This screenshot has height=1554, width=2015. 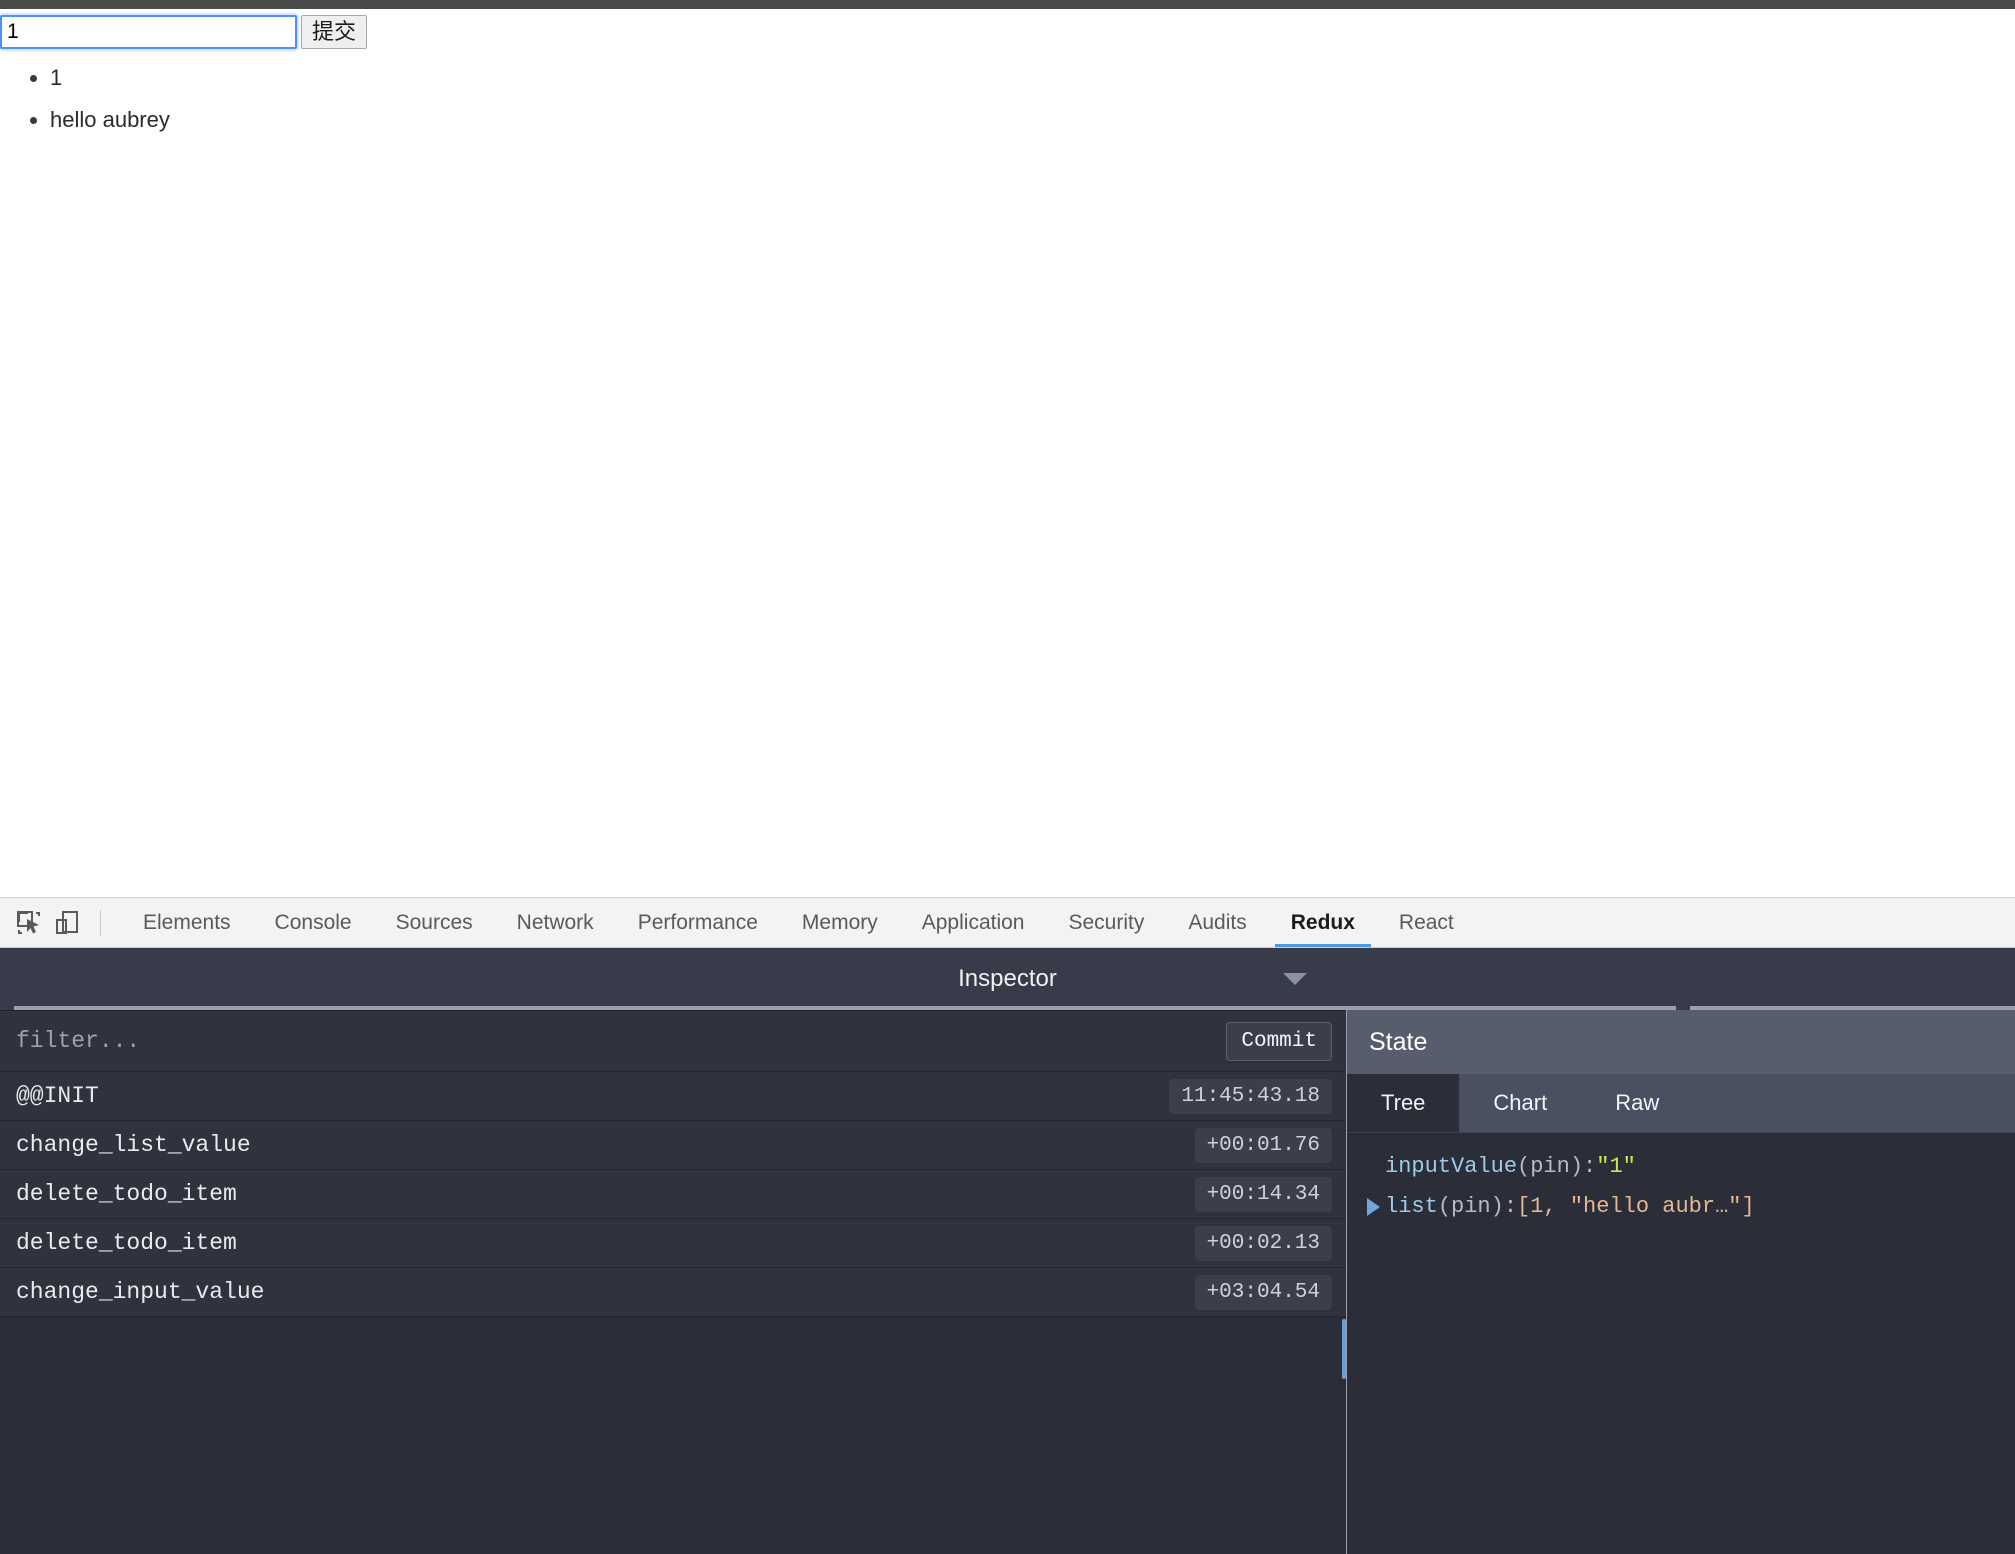 What do you see at coordinates (1263, 1145) in the screenshot?
I see `action-timestamp: +00:01.76` at bounding box center [1263, 1145].